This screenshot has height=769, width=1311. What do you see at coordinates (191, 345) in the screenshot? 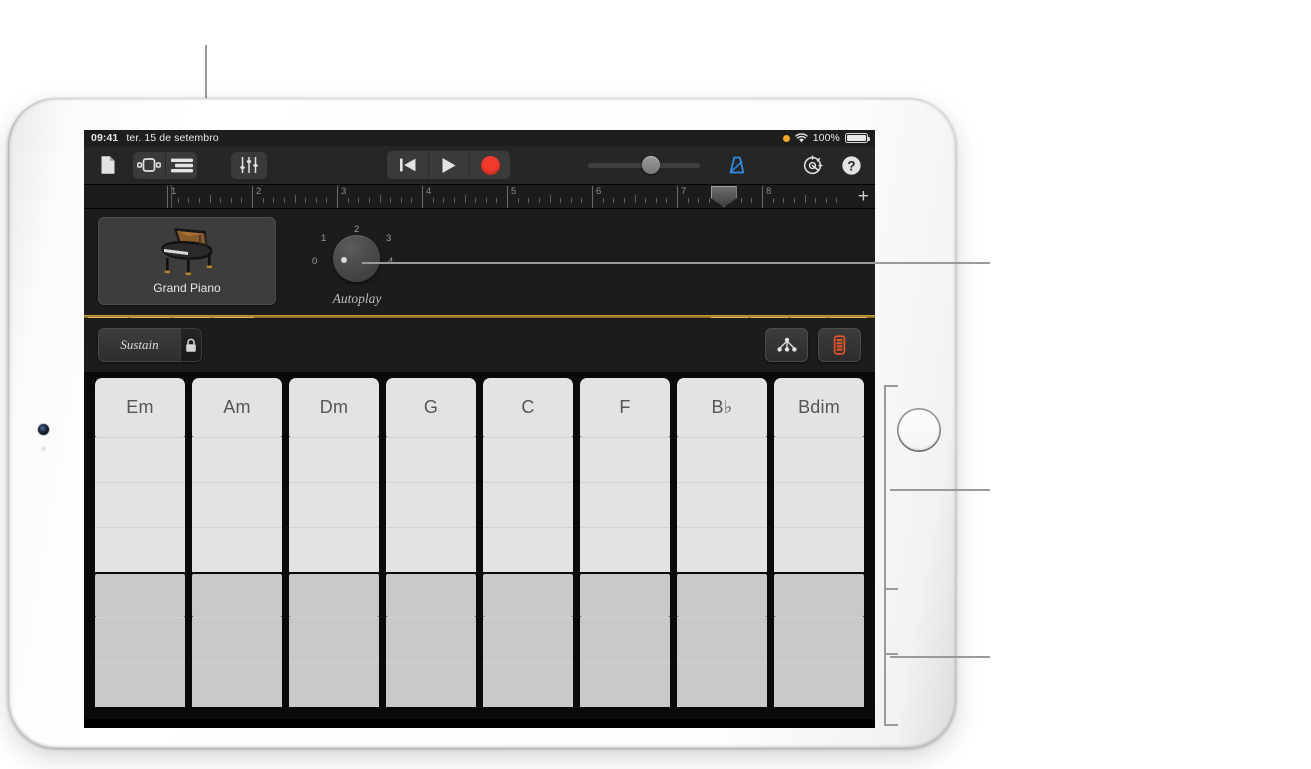
I see `sustain-lock-button` at bounding box center [191, 345].